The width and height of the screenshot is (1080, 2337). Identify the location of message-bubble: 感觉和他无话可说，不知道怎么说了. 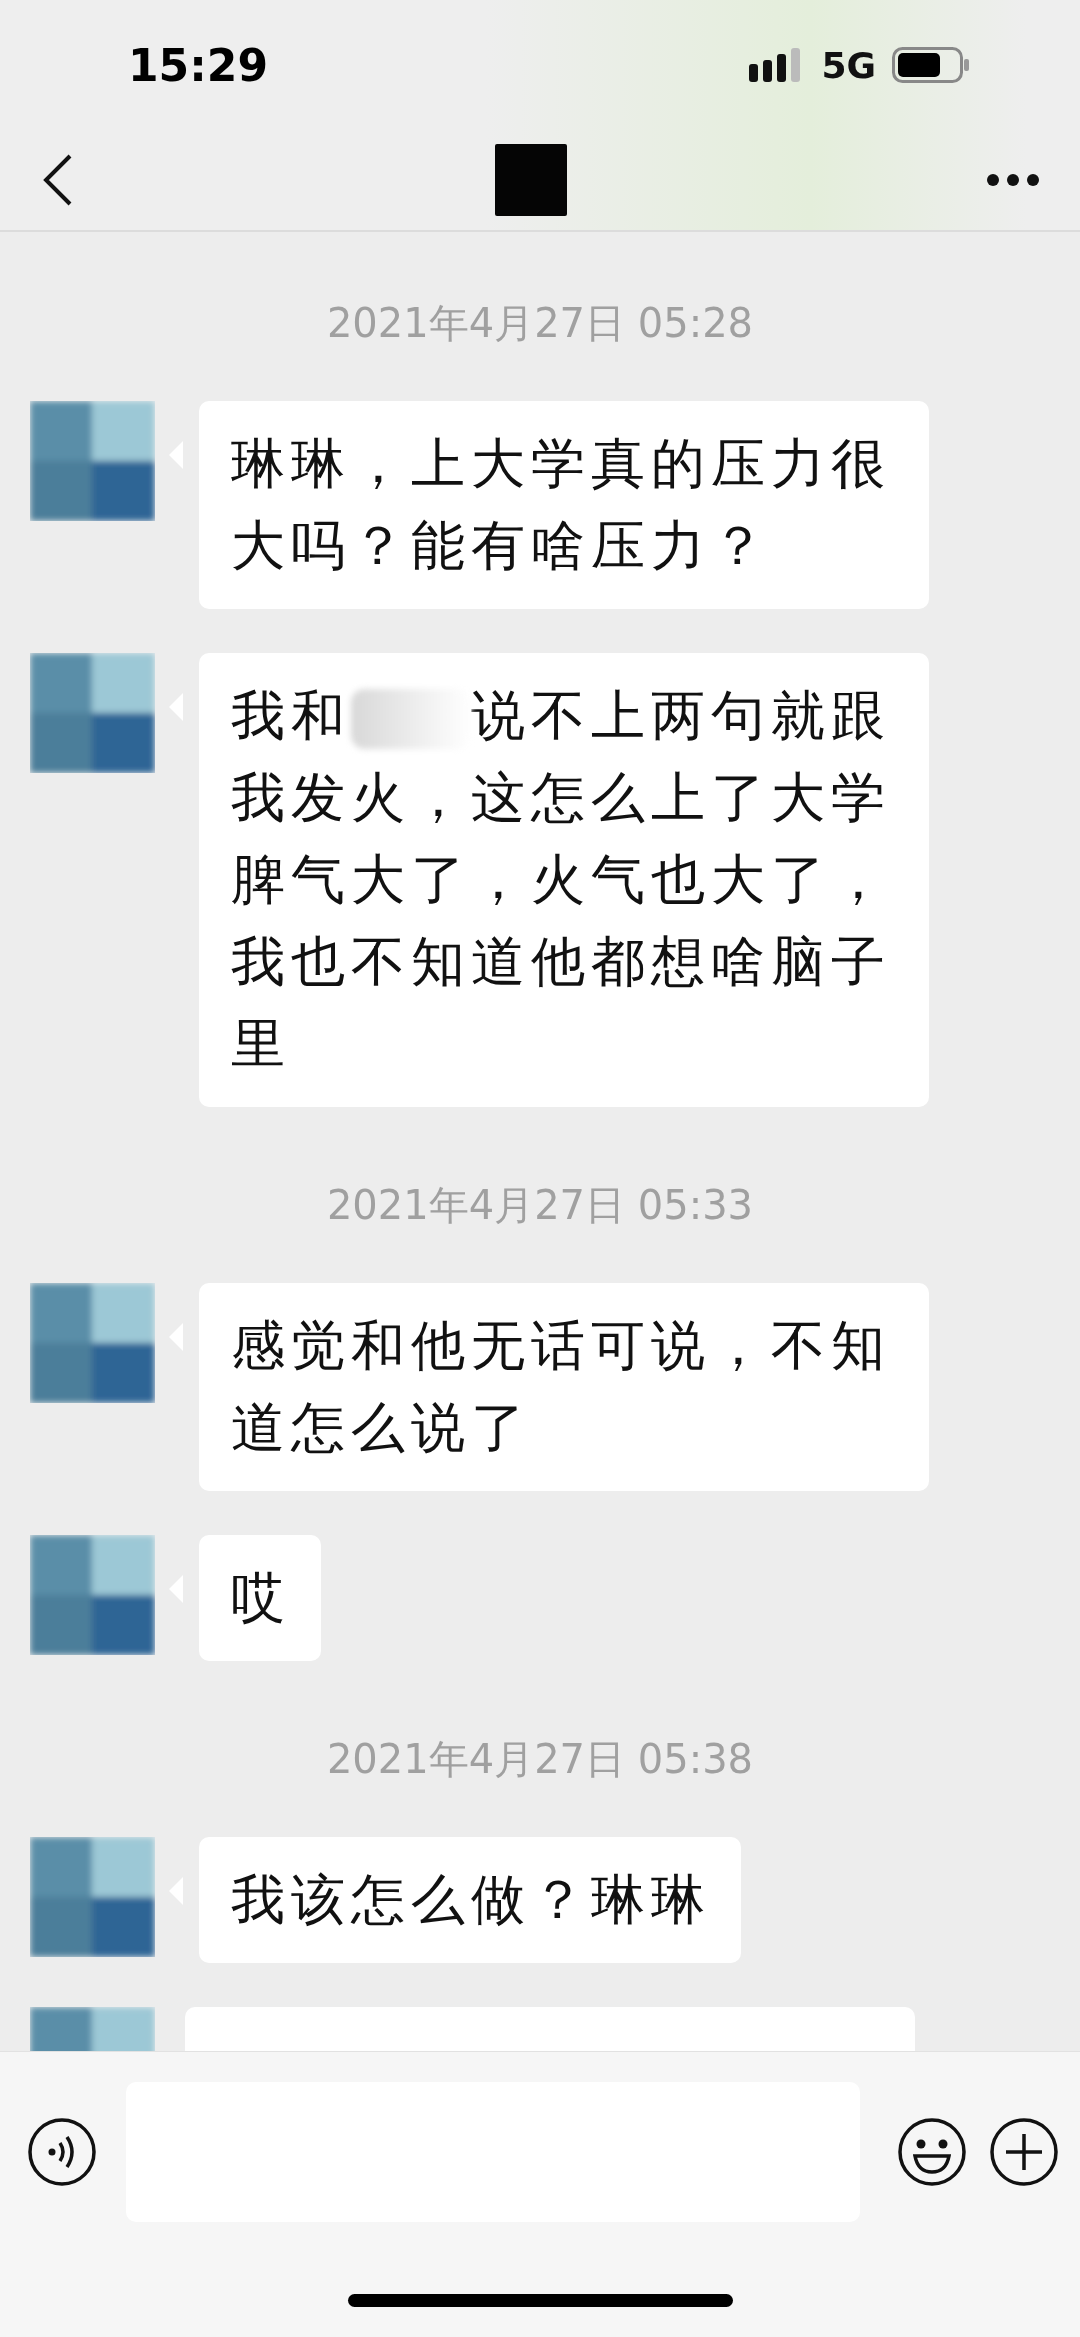
(564, 1387).